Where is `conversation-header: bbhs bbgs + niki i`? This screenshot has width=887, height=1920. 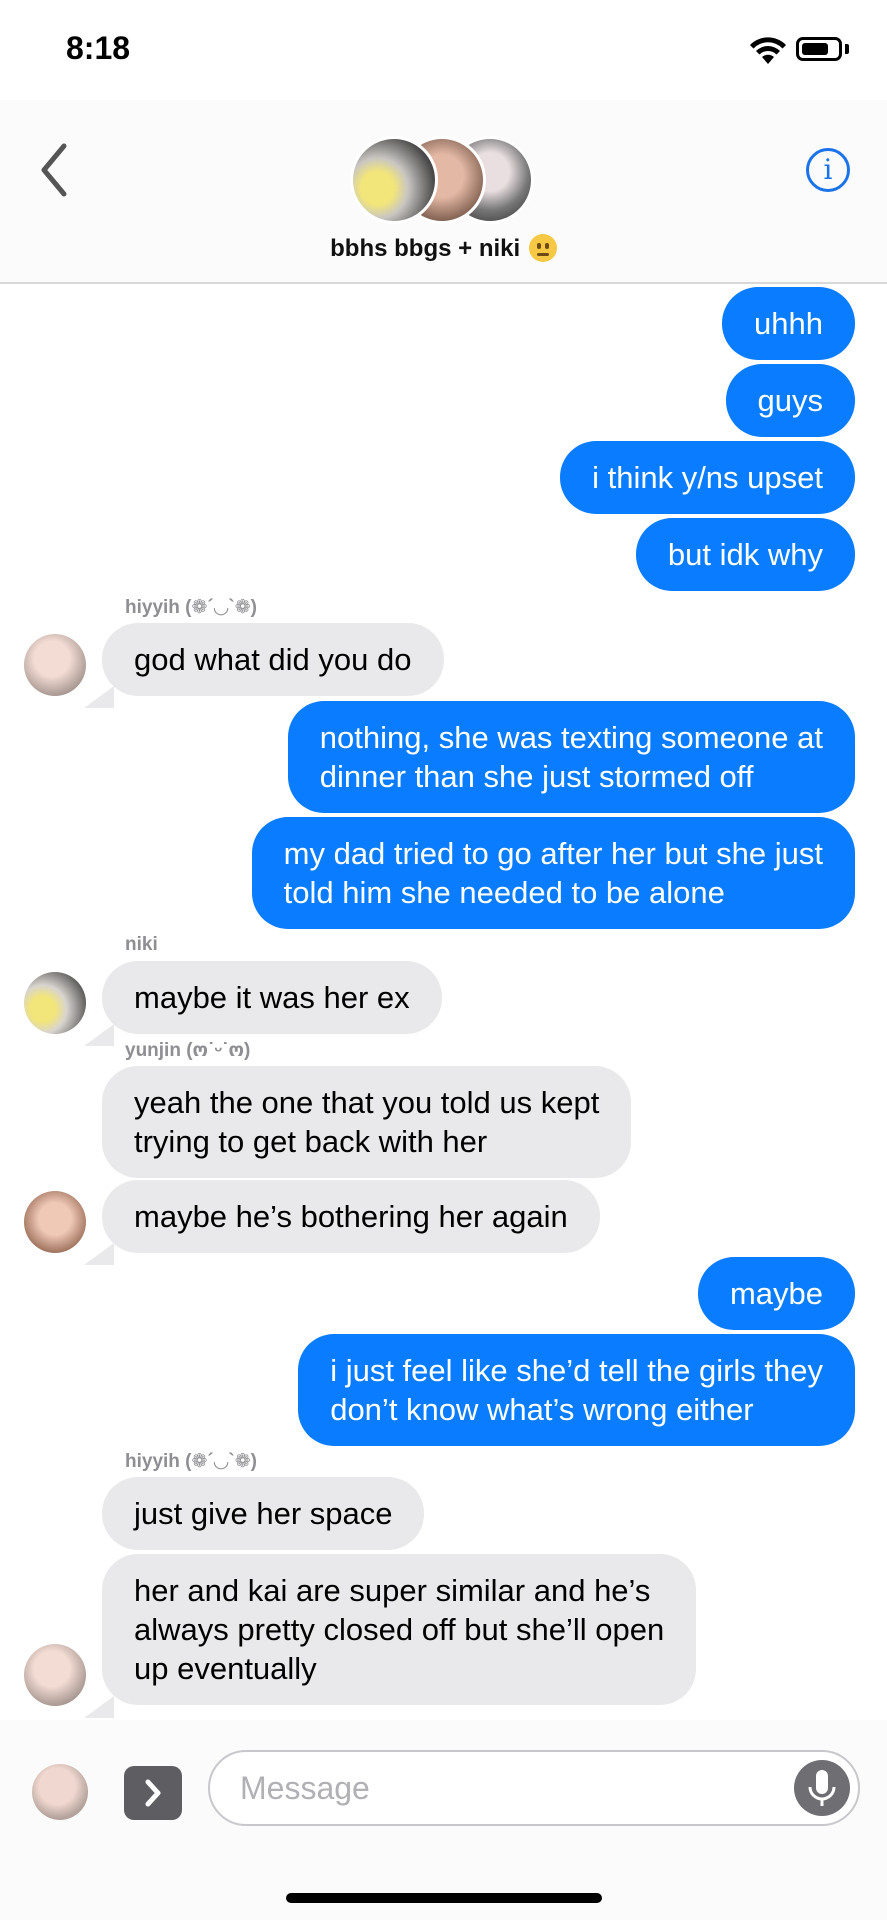
conversation-header: bbhs bbgs + niki i is located at coordinates (443, 192).